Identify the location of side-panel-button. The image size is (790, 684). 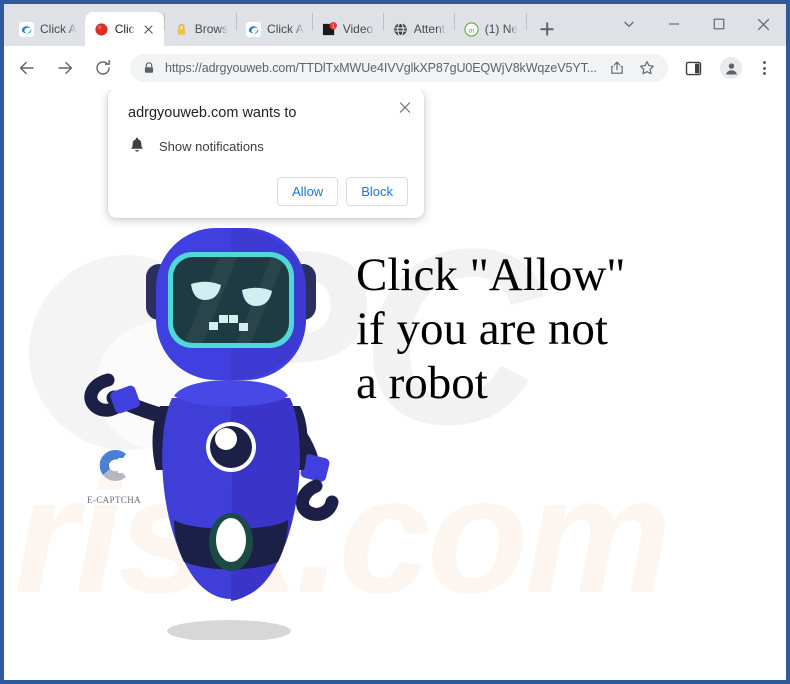
(693, 68).